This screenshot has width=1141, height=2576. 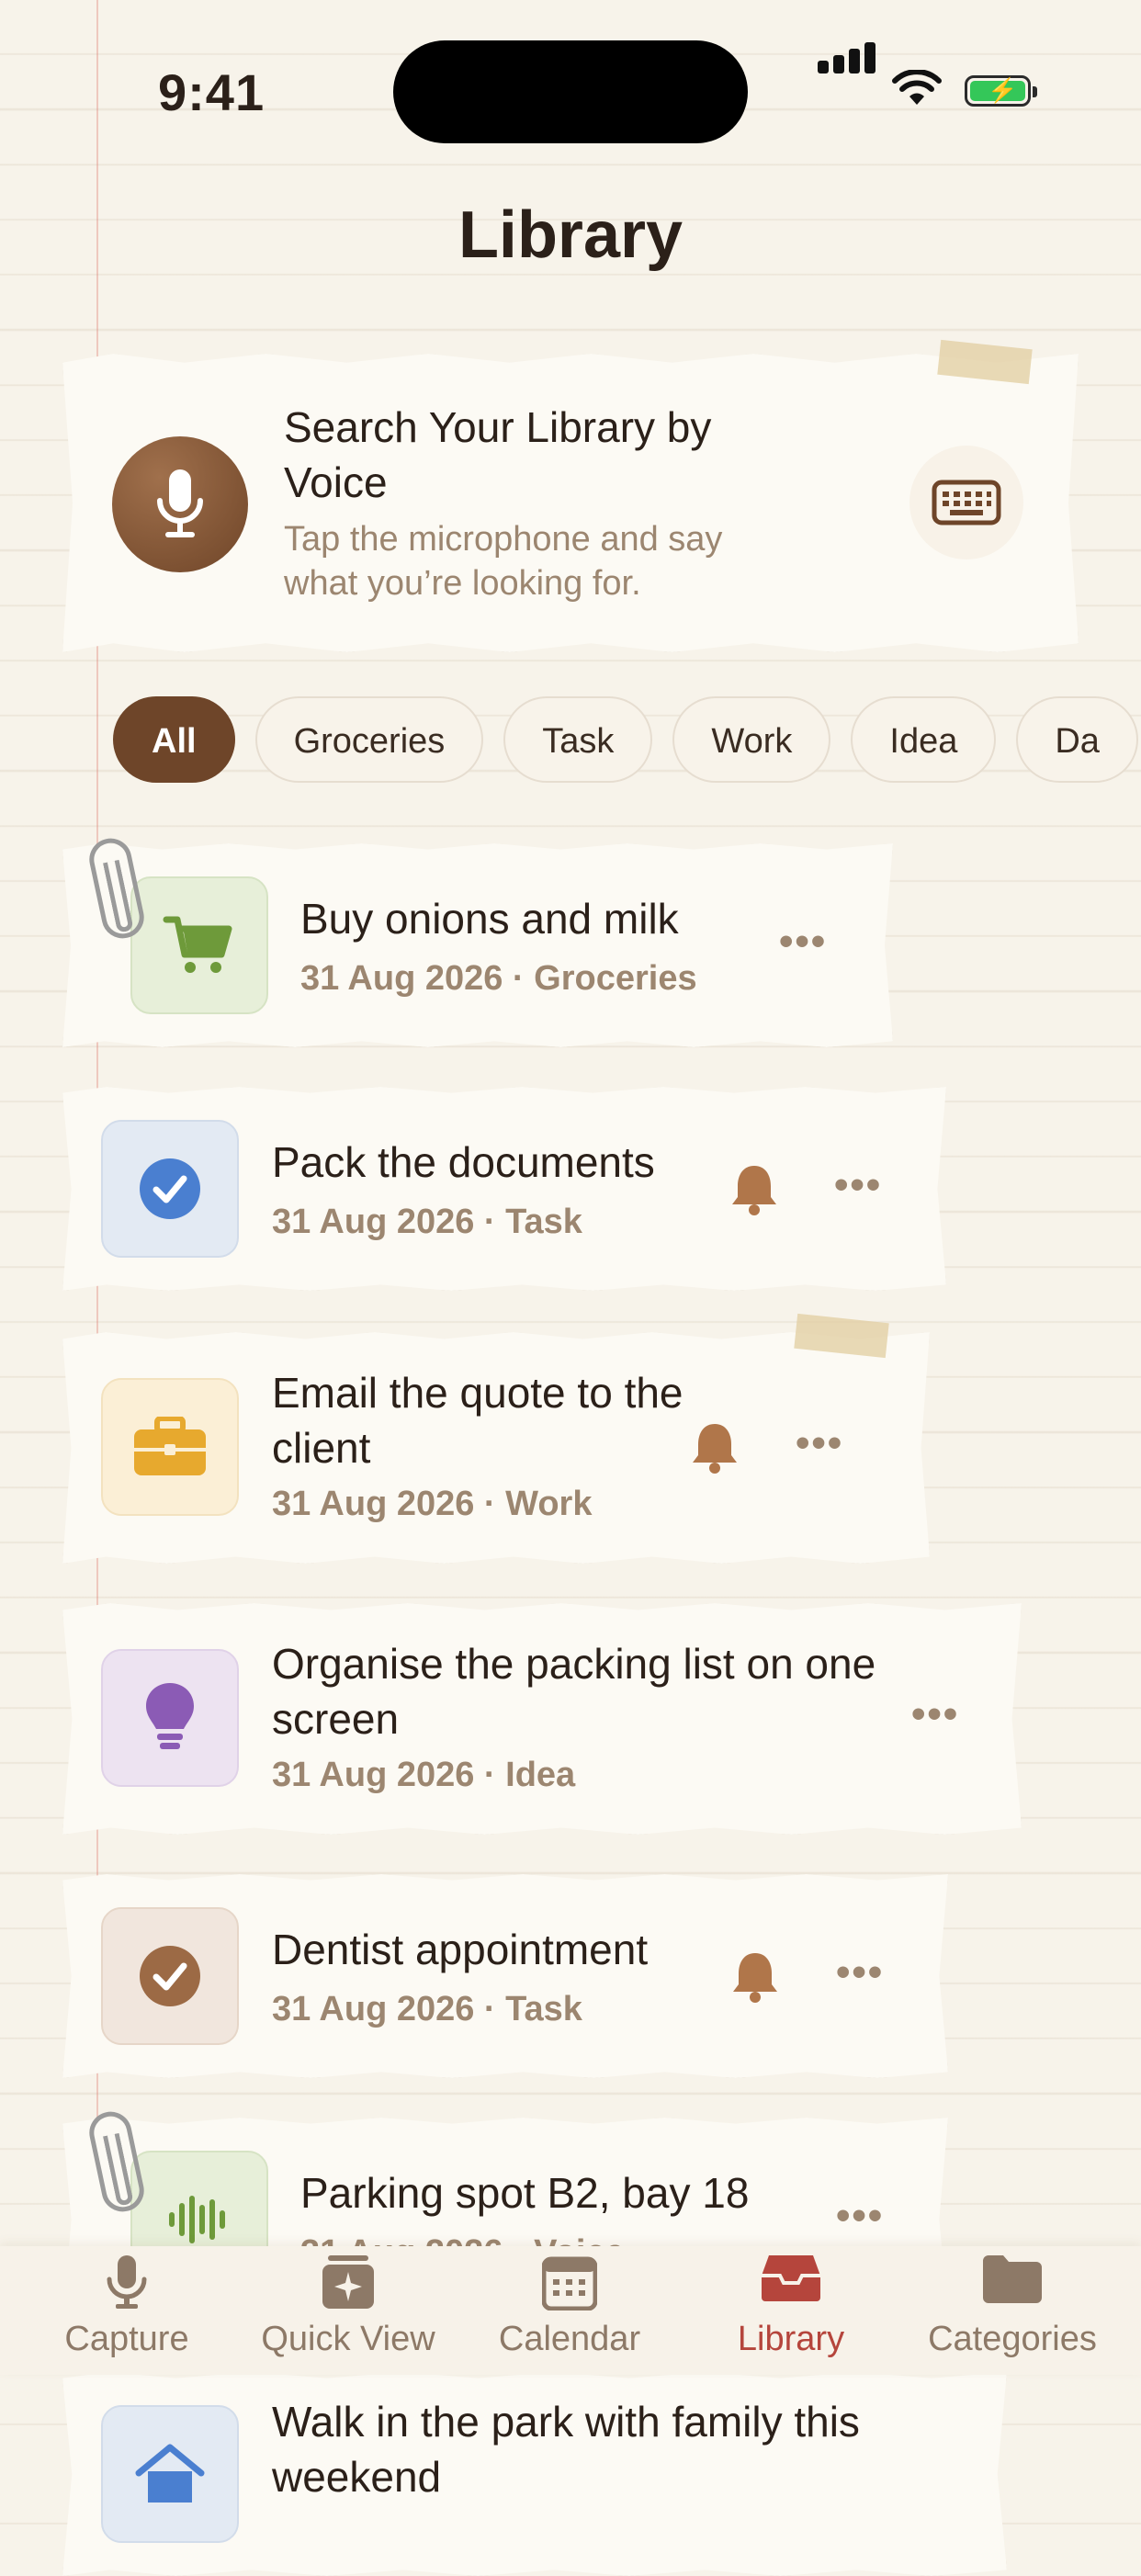 I want to click on tab-library: Library, so click(x=791, y=2310).